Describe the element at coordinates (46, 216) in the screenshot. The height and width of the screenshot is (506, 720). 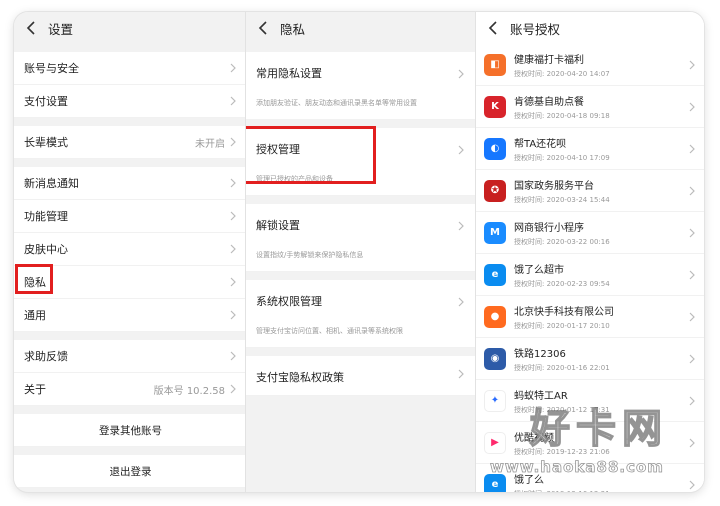
I see `settings-item-label: 功能管理` at that location.